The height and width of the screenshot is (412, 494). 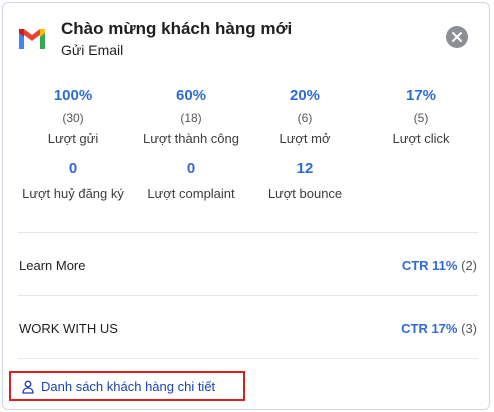 I want to click on stat-count: (30), so click(x=73, y=118).